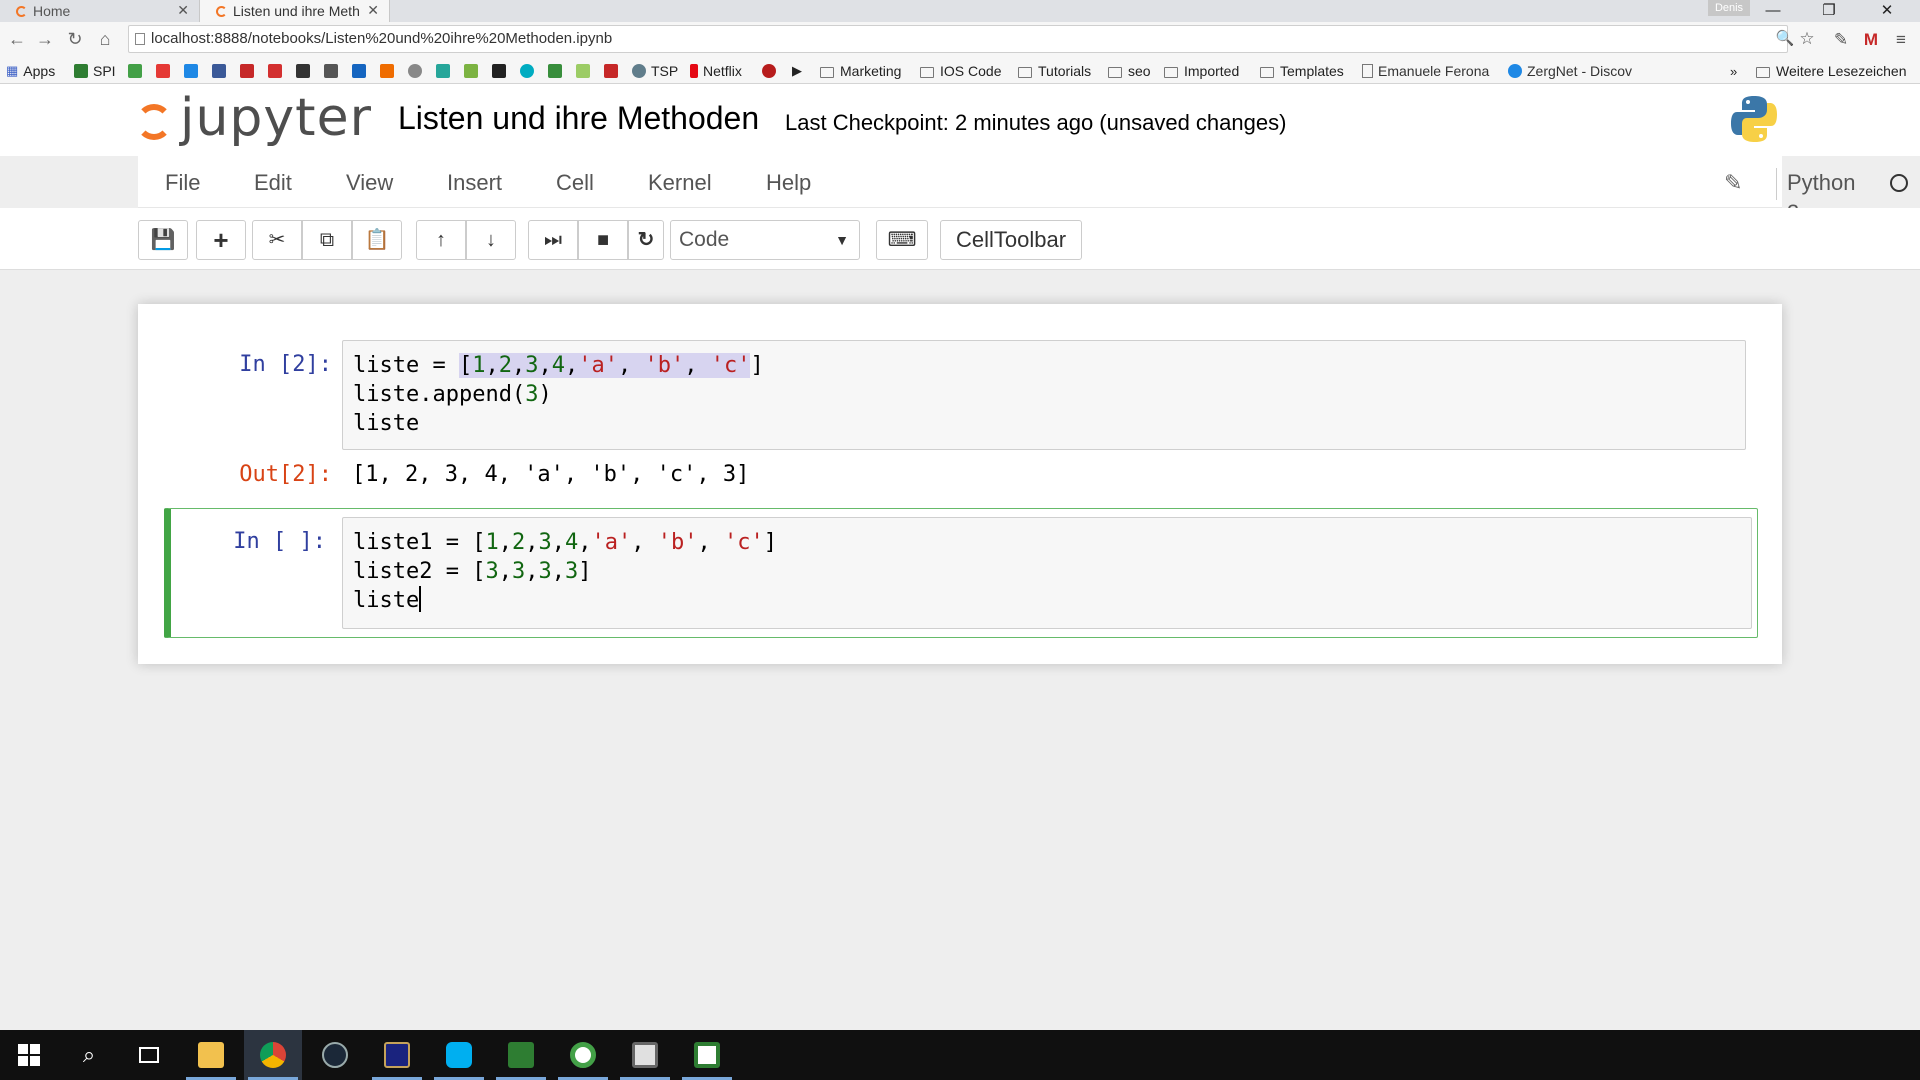 The height and width of the screenshot is (1080, 1920). I want to click on bookmark-folder-templates: Templates, so click(1302, 71).